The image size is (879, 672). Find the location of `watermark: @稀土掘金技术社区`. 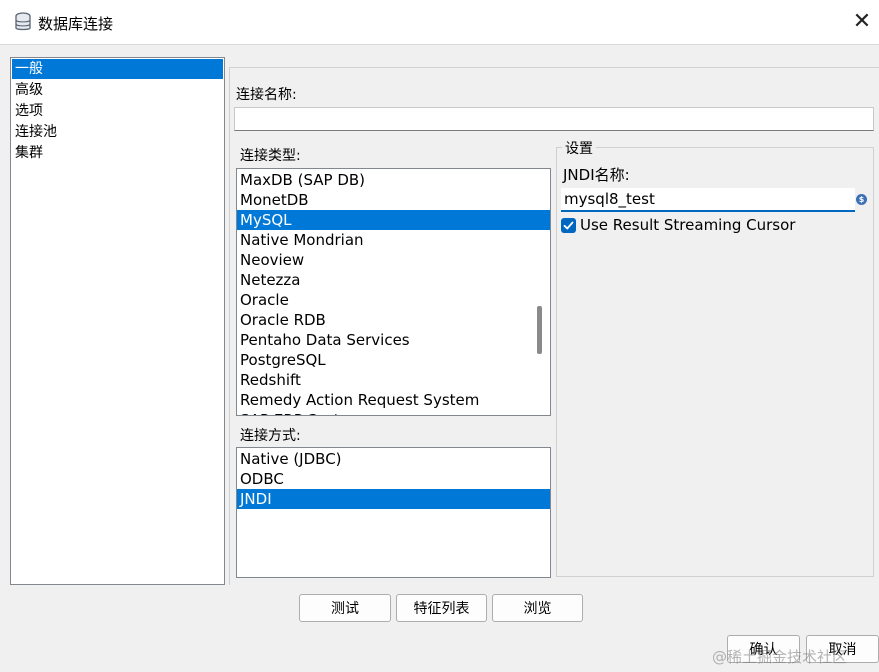

watermark: @稀土掘金技术社区 is located at coordinates (780, 657).